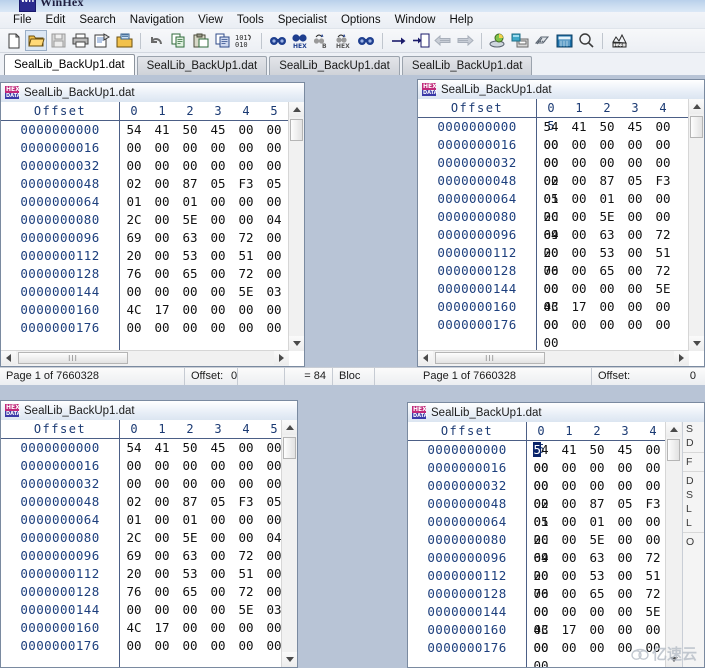 The image size is (705, 668). What do you see at coordinates (597, 576) in the screenshot?
I see `hex-byte: 53` at bounding box center [597, 576].